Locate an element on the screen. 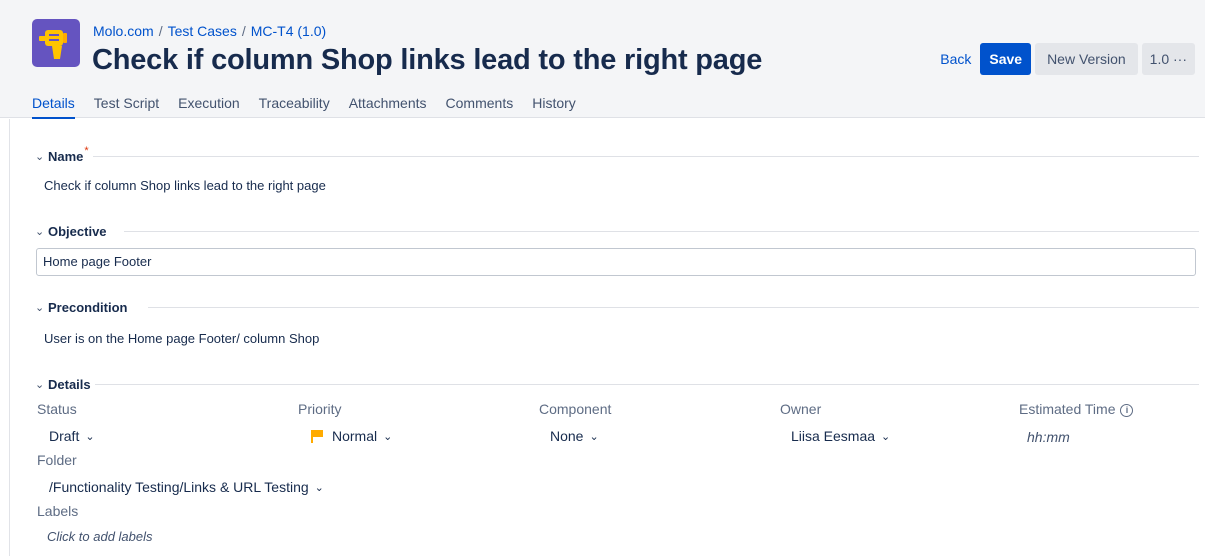 This screenshot has height=556, width=1205. objective-section-toggle: ⌄ Objective is located at coordinates (71, 231).